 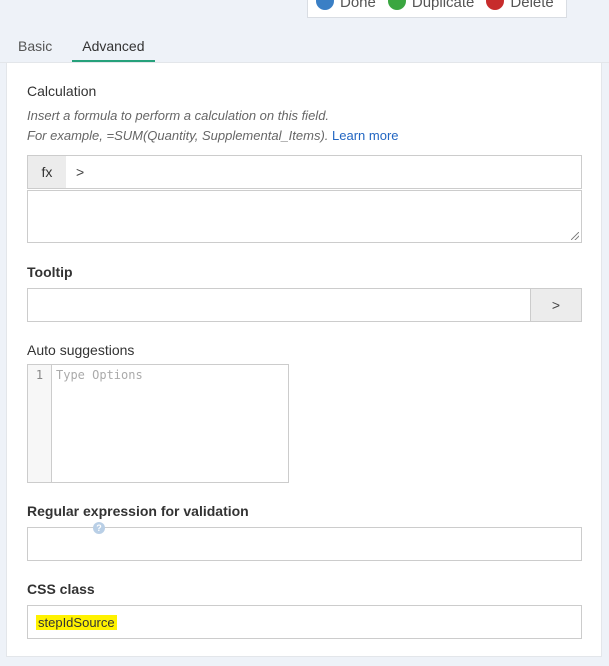 I want to click on tab-advanced: Advanced, so click(x=113, y=46).